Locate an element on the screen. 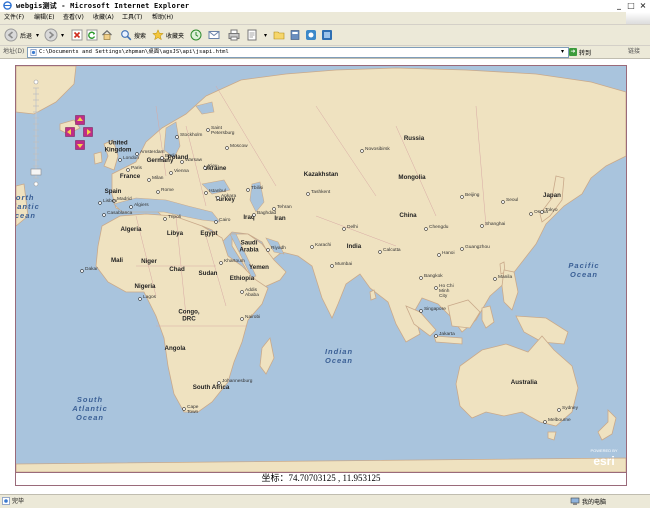 The width and height of the screenshot is (650, 508). menu-file: 文件(F) is located at coordinates (14, 18).